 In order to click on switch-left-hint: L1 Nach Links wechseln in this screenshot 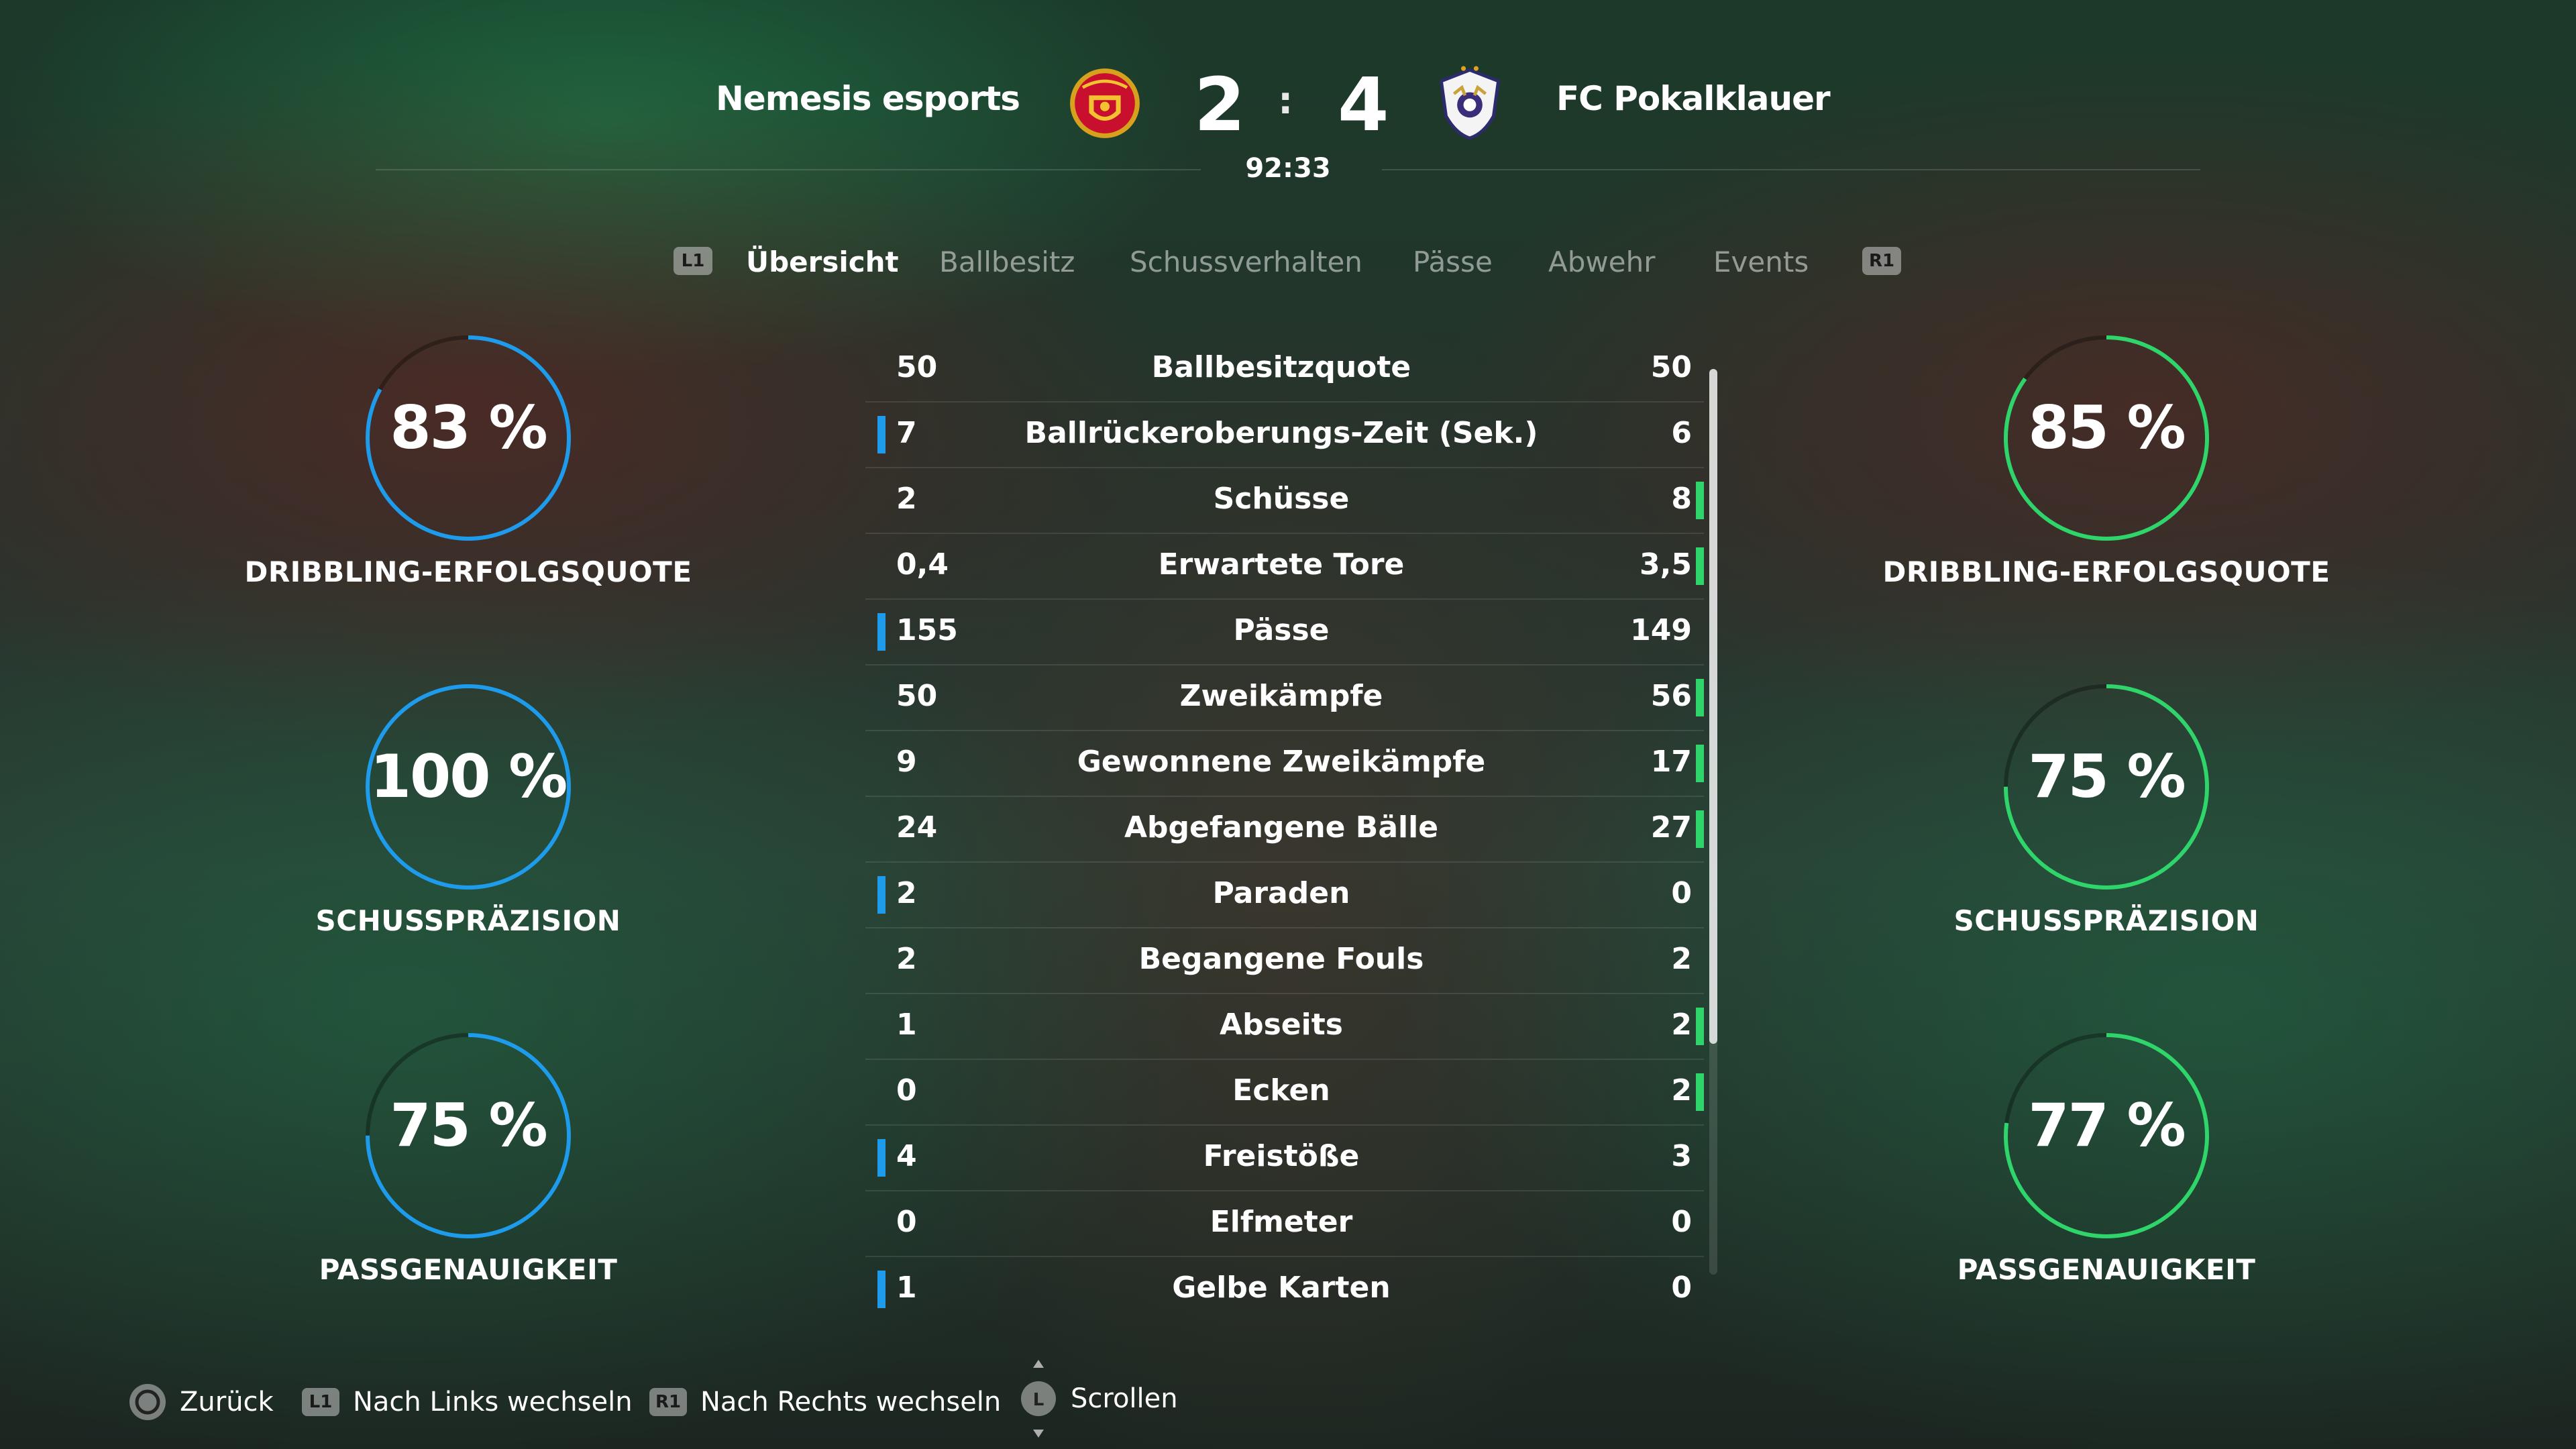, I will do `click(467, 1402)`.